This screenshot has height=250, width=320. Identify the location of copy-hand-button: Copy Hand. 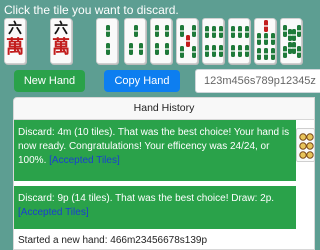
(142, 81).